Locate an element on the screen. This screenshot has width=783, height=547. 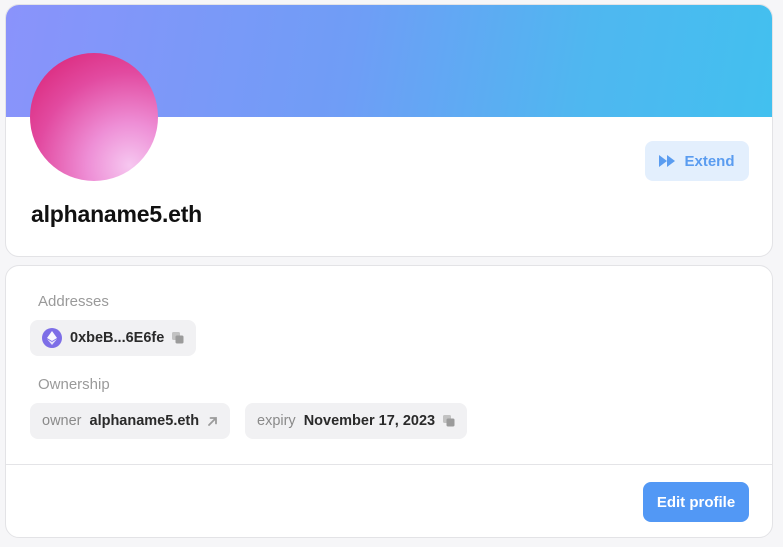
fast-forward-icon is located at coordinates (667, 161).